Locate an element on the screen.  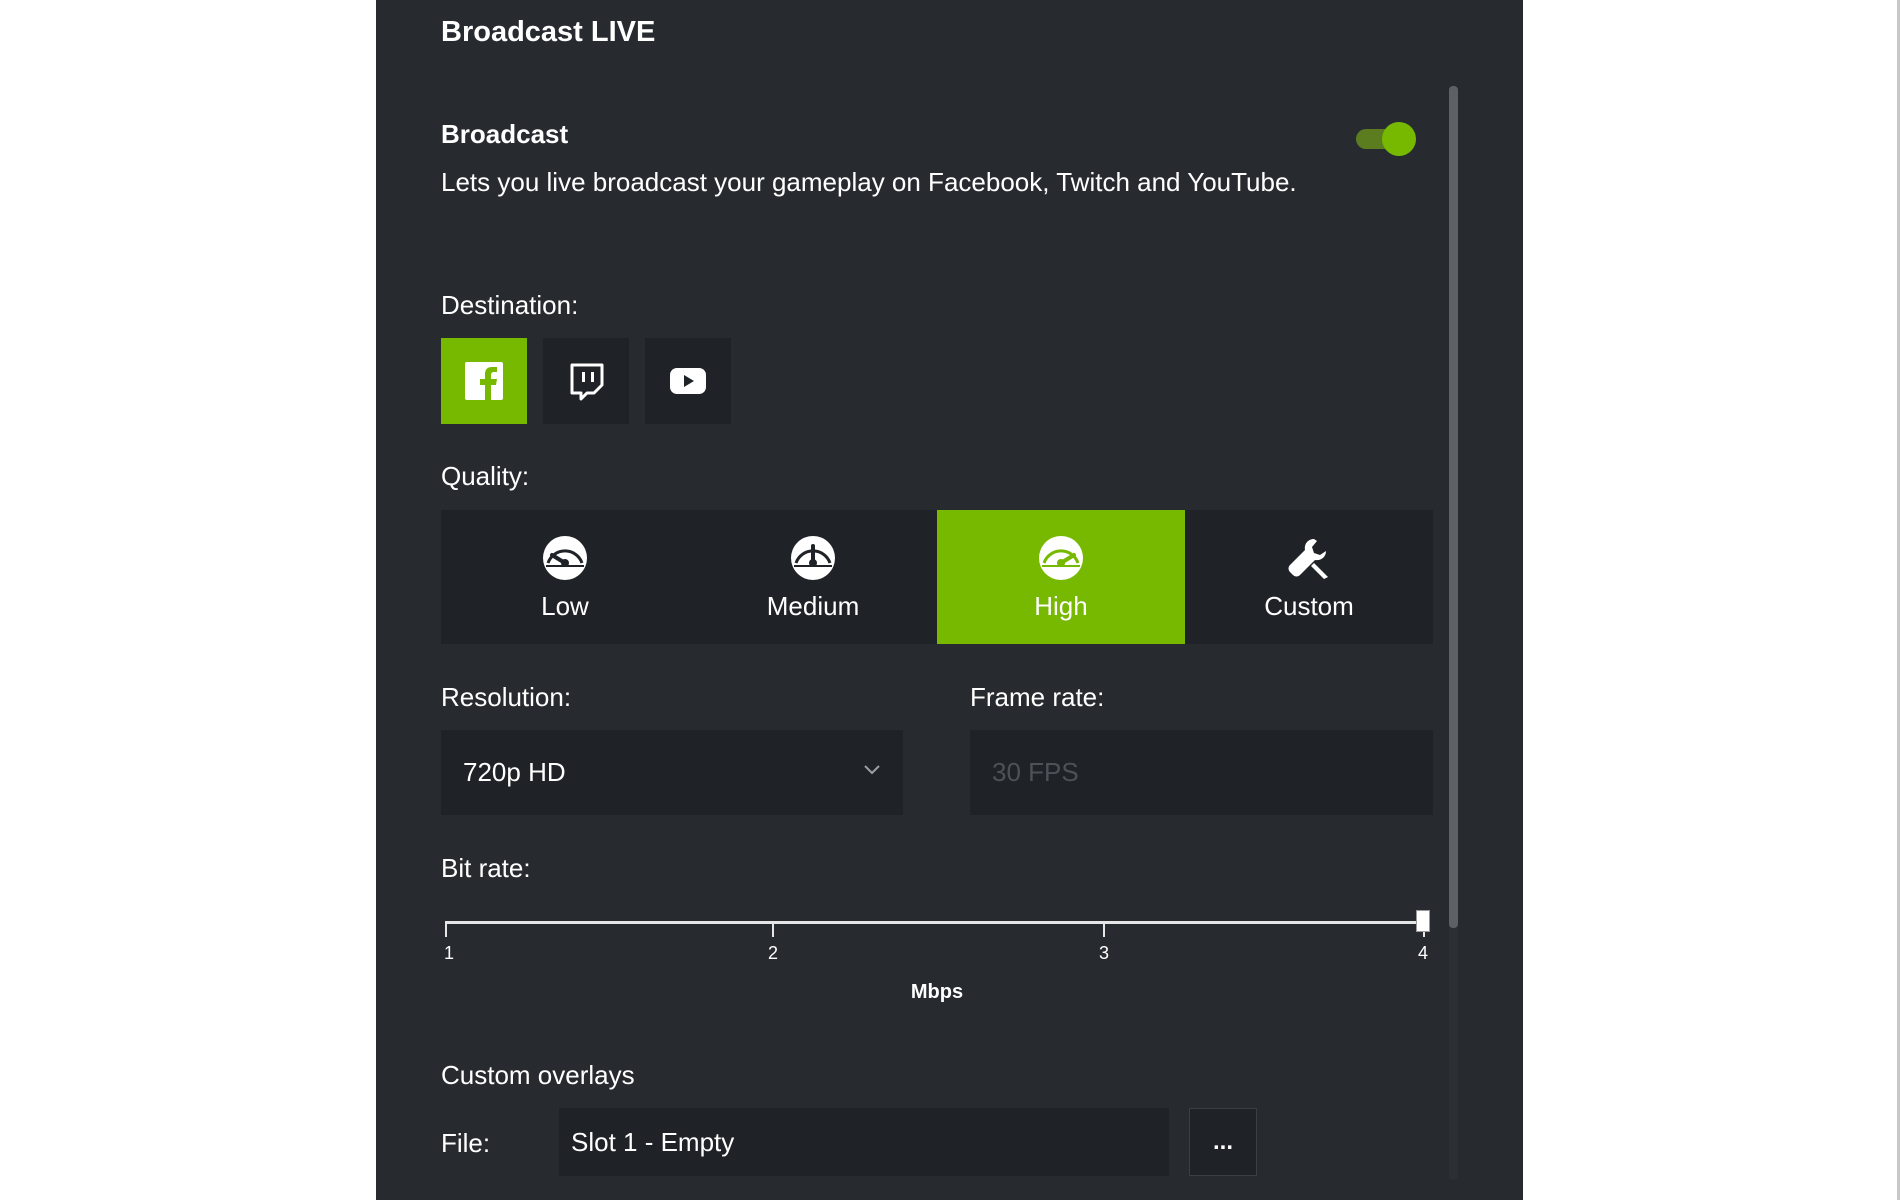
quality-high-button: High is located at coordinates (1061, 577).